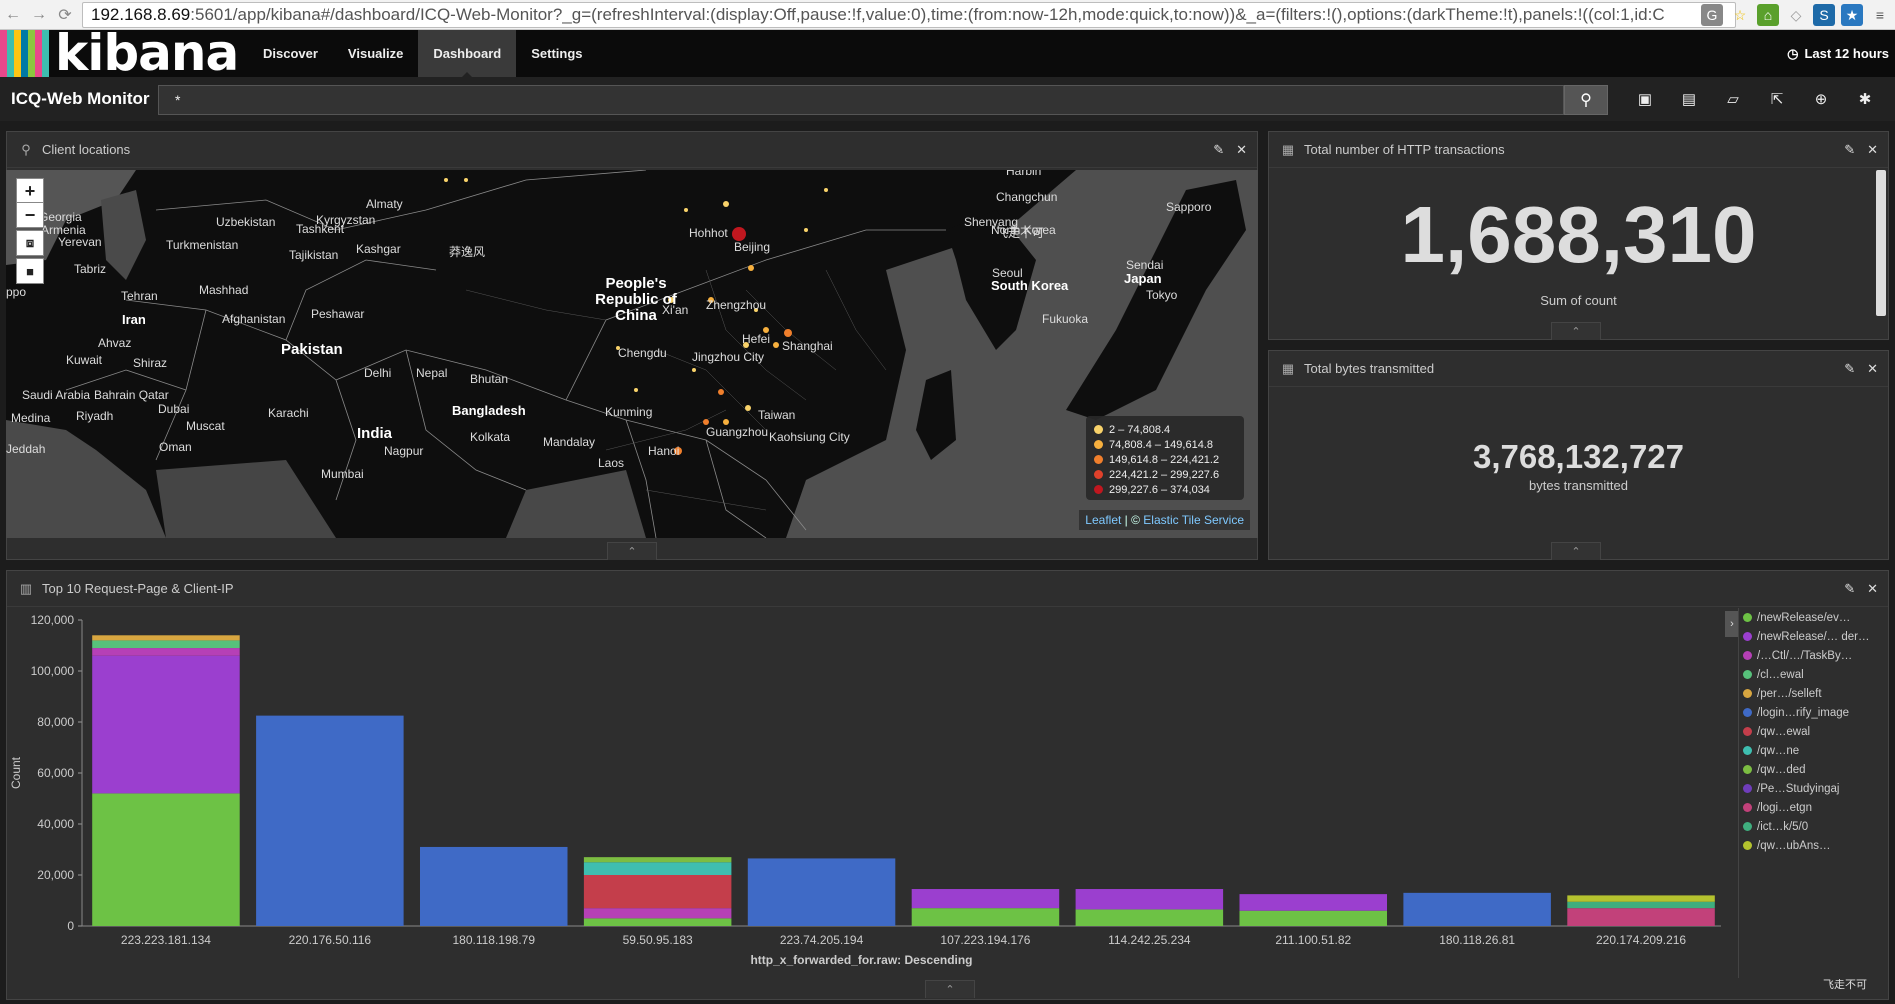  What do you see at coordinates (1814, 807) in the screenshot?
I see `chart-legend-item: /logi…etgn` at bounding box center [1814, 807].